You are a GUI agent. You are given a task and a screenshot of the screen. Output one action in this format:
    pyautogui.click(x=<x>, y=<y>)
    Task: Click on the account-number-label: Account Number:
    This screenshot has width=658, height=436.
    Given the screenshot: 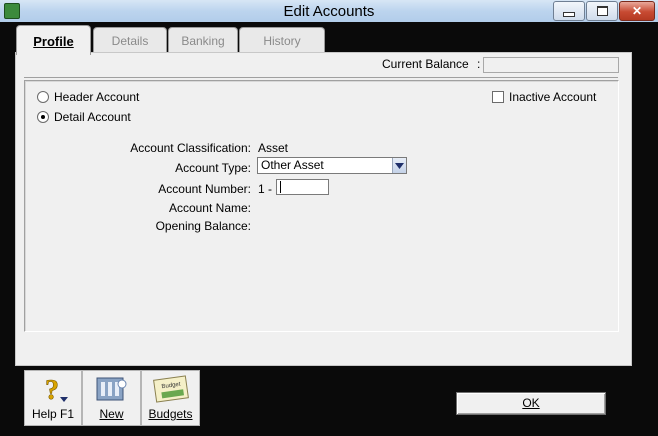 What is the action you would take?
    pyautogui.click(x=204, y=189)
    